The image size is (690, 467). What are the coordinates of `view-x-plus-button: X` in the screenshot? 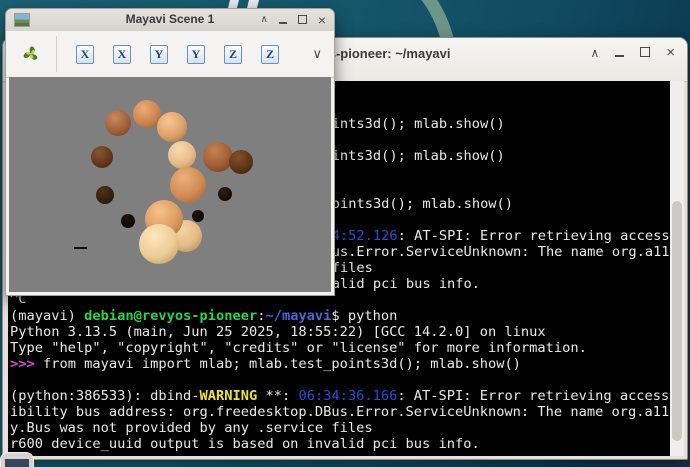 It's located at (85, 54).